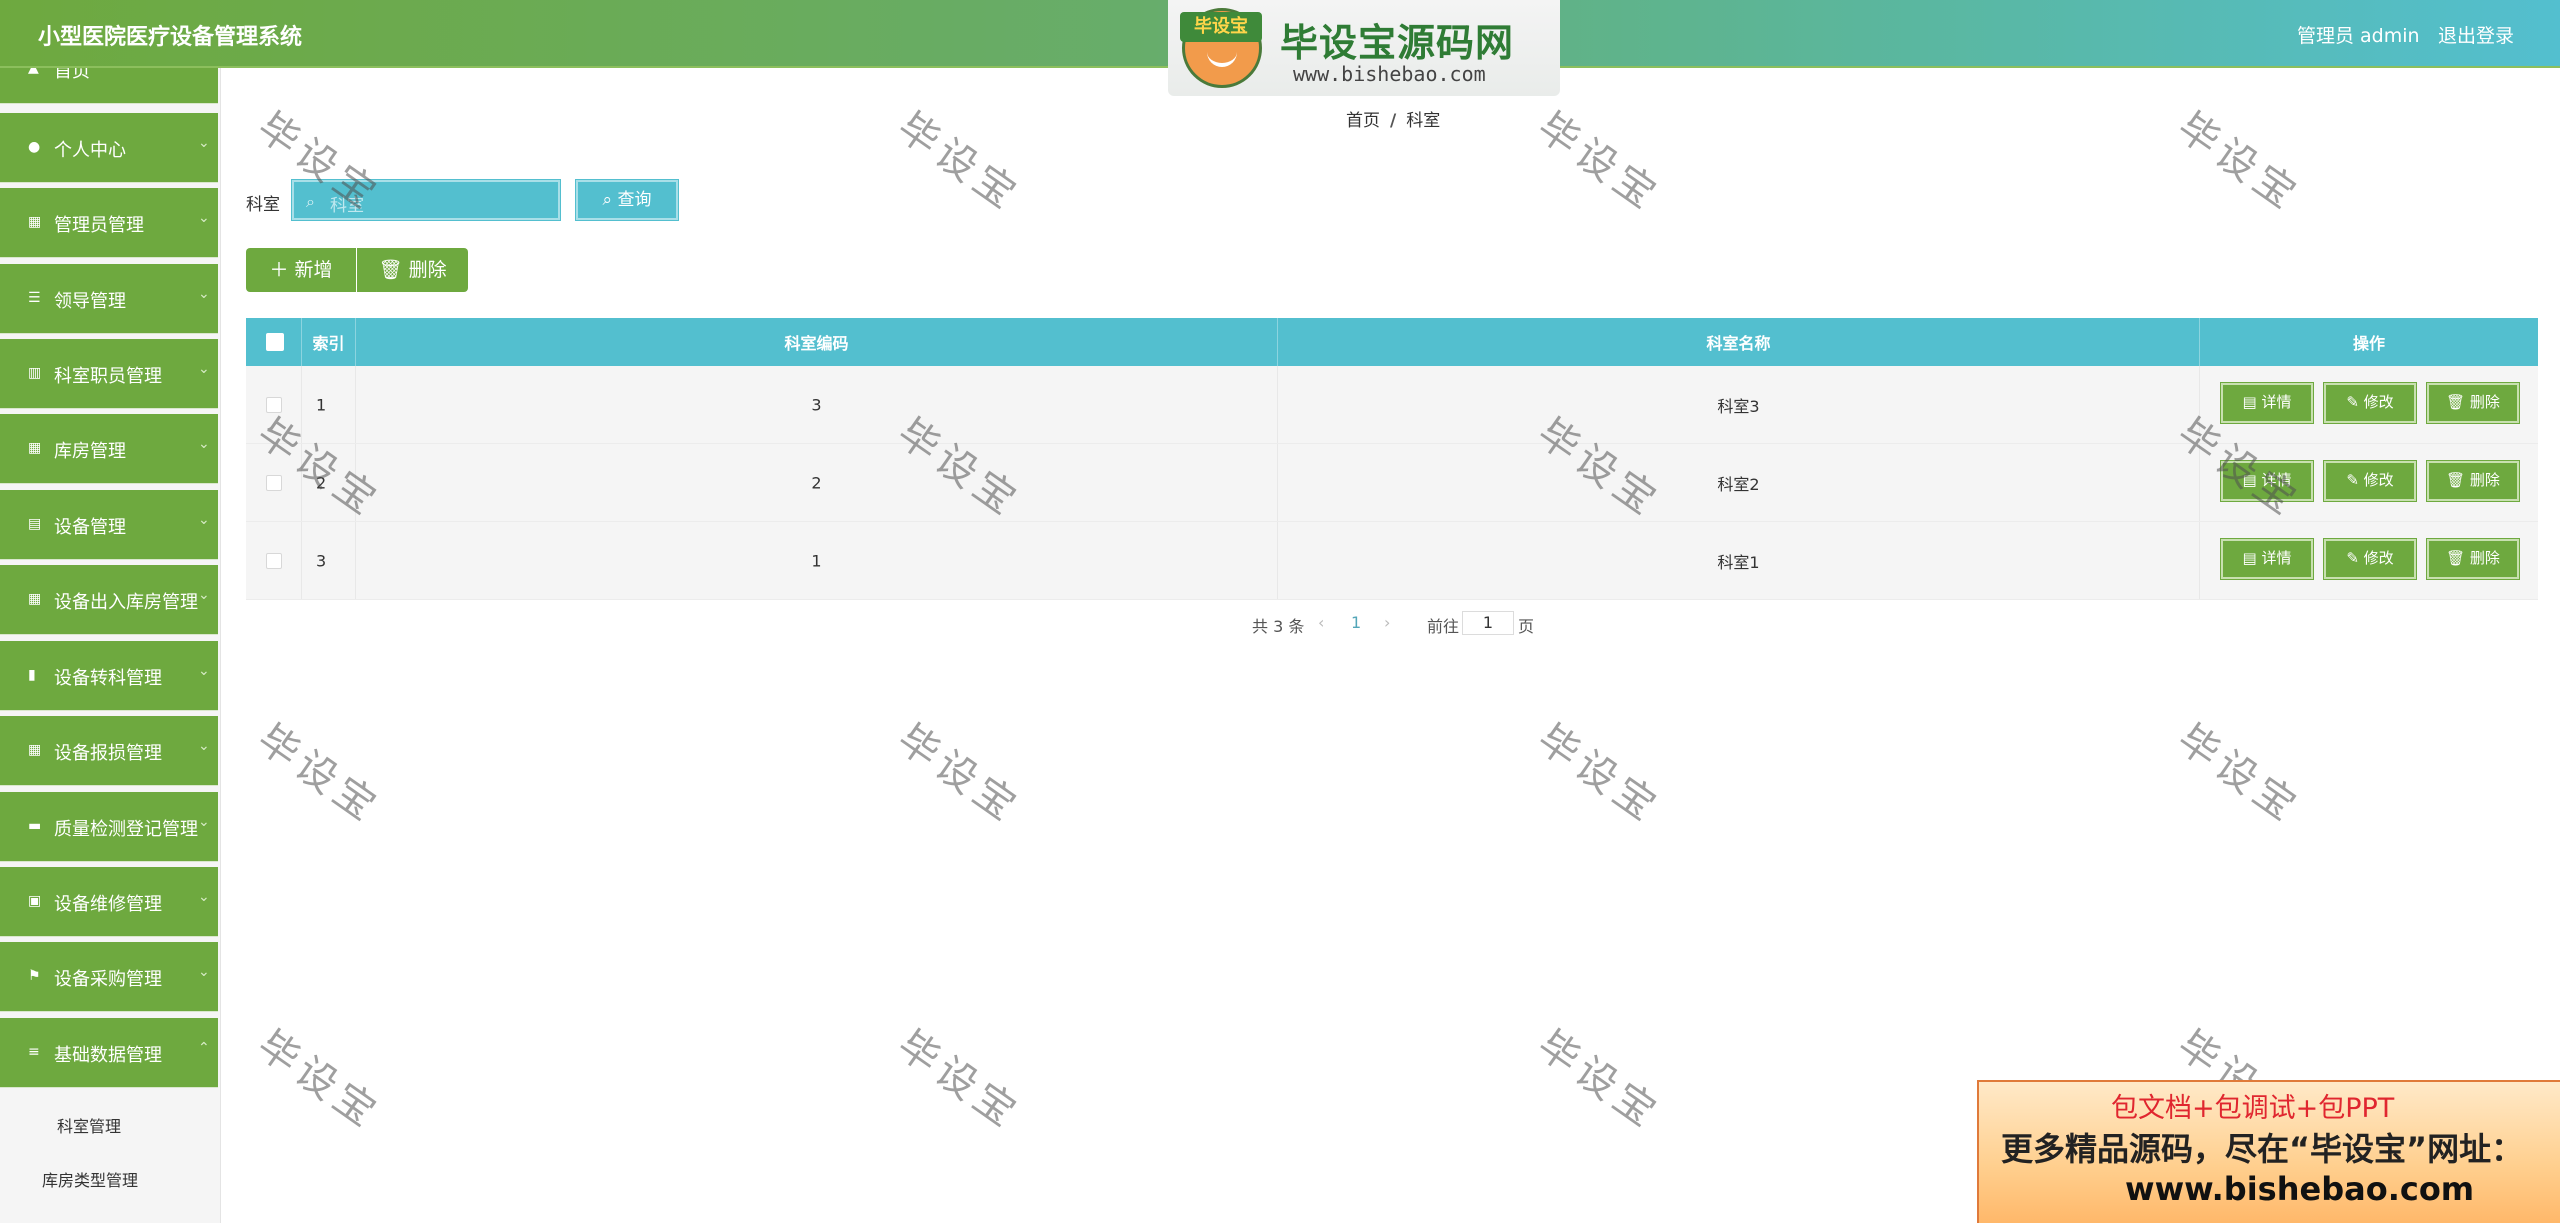  Describe the element at coordinates (89, 1125) in the screenshot. I see `sidebar-subitem-department: 科室管理` at that location.